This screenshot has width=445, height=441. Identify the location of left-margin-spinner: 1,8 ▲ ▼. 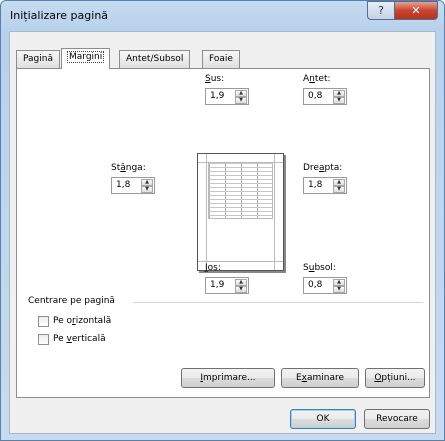
(133, 185).